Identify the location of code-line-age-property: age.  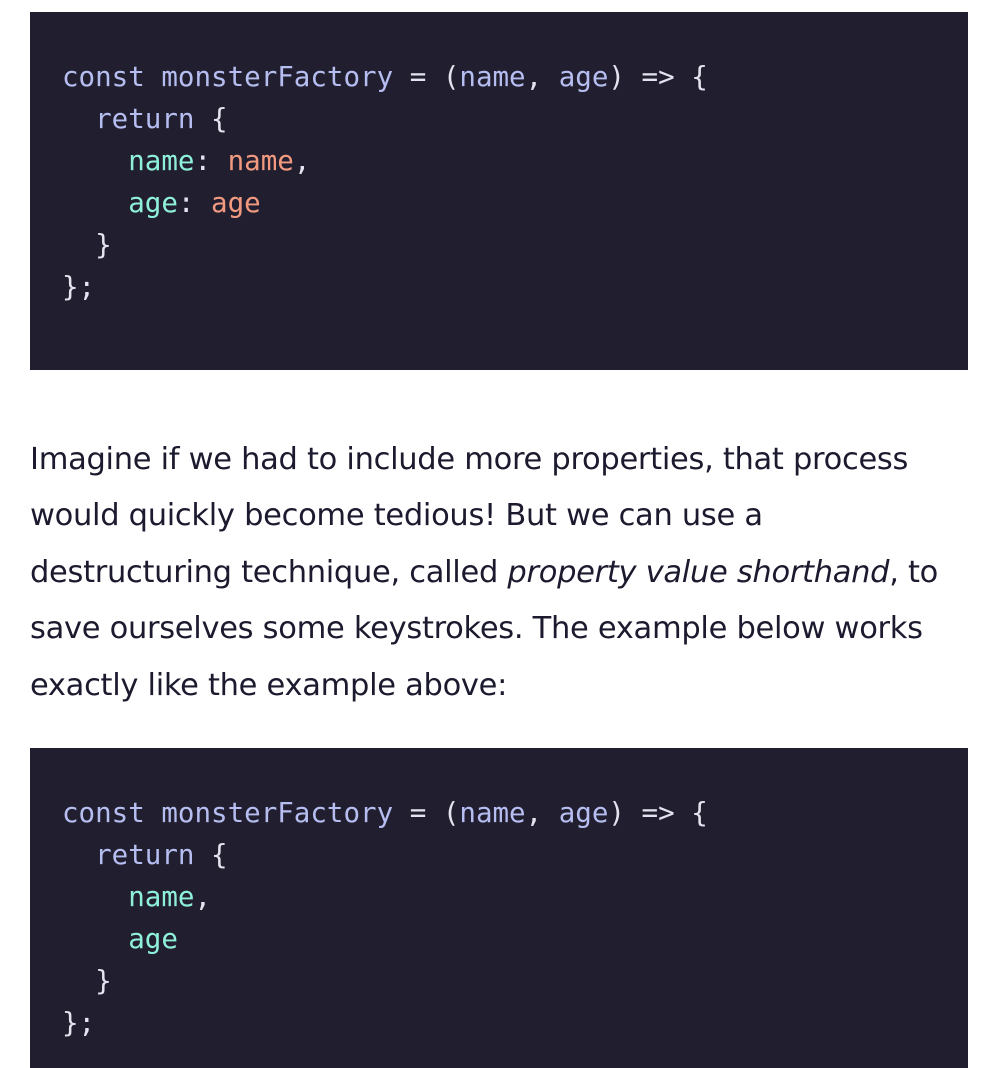
(515, 203).